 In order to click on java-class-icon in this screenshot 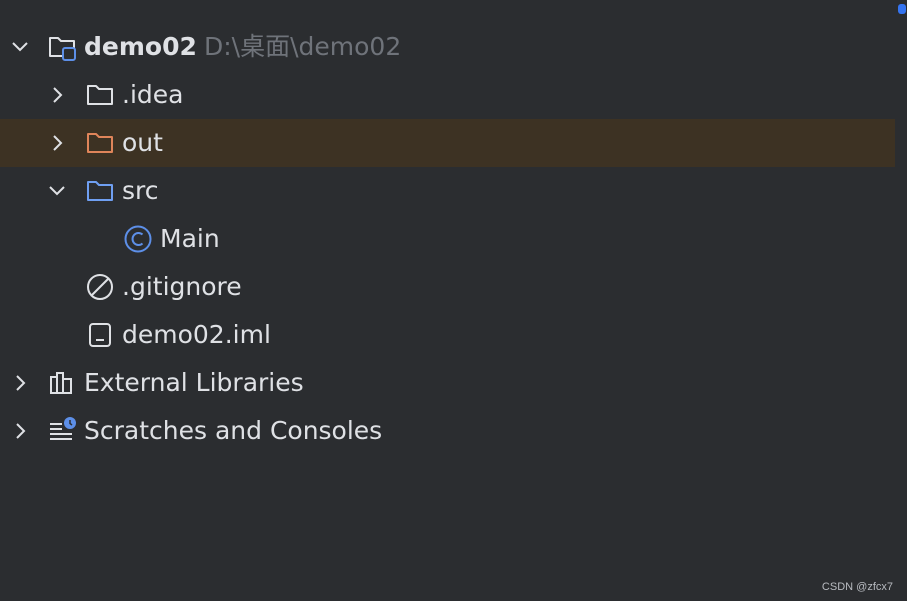, I will do `click(138, 239)`.